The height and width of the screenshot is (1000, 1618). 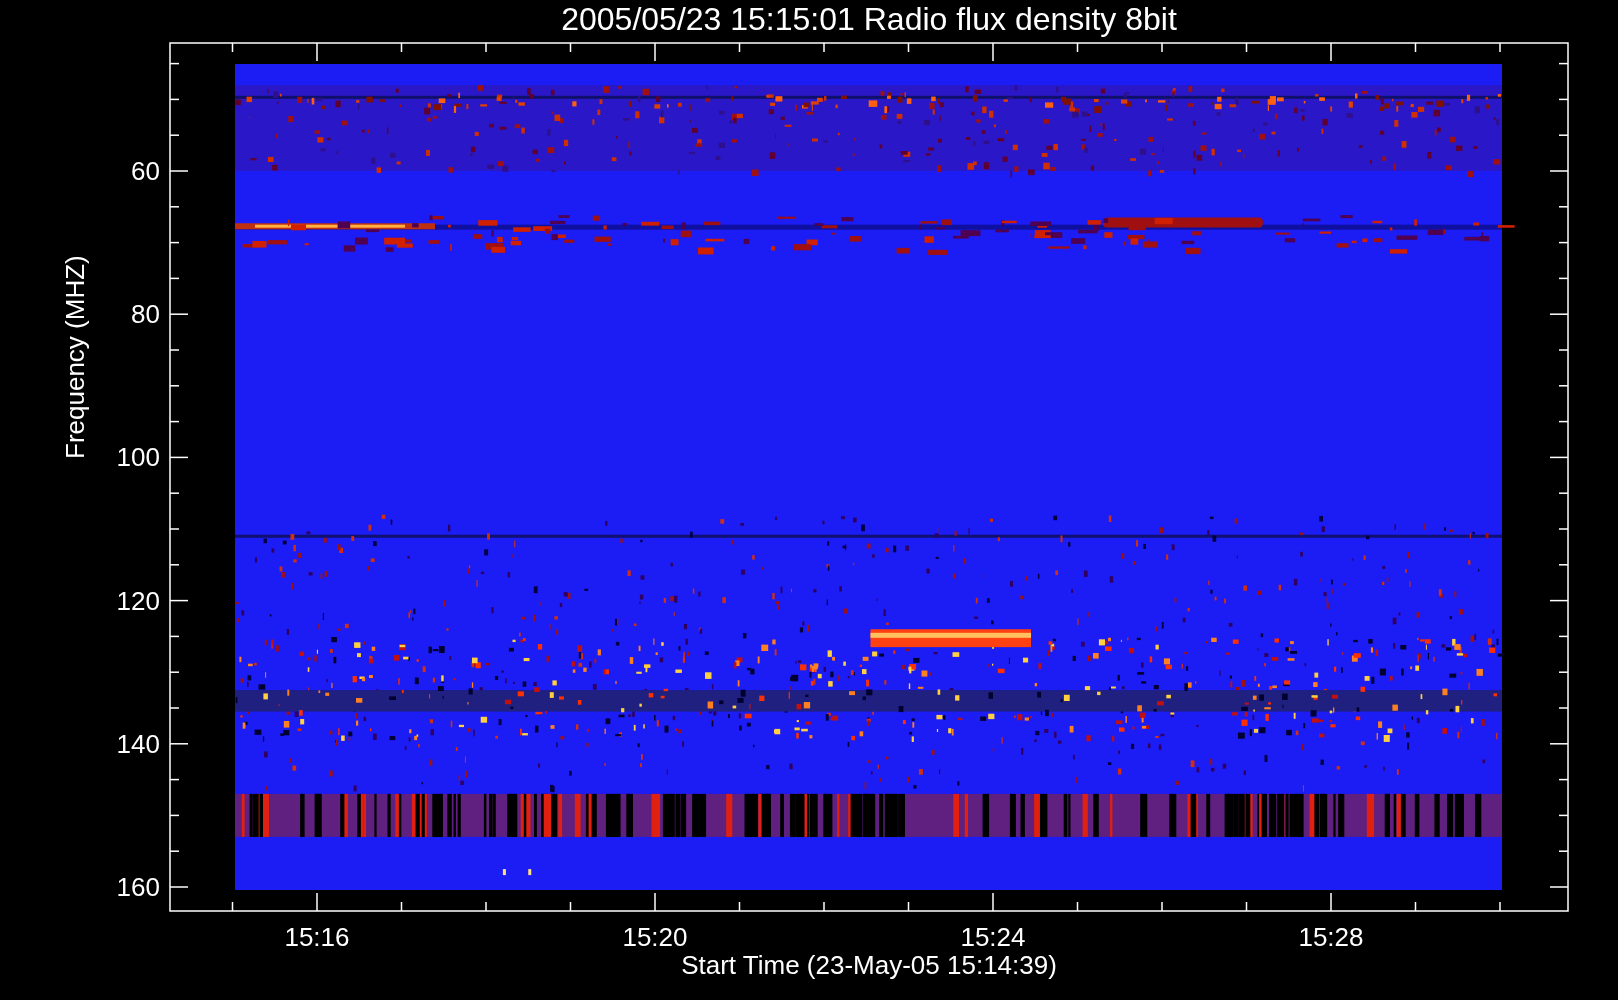 I want to click on tick-label: 100, so click(x=138, y=457).